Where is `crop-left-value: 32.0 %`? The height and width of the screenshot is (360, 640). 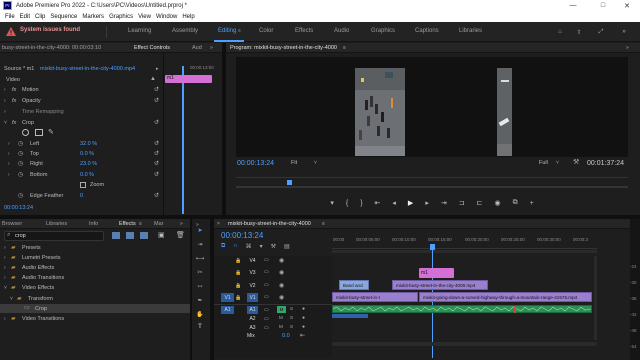 crop-left-value: 32.0 % is located at coordinates (88, 144).